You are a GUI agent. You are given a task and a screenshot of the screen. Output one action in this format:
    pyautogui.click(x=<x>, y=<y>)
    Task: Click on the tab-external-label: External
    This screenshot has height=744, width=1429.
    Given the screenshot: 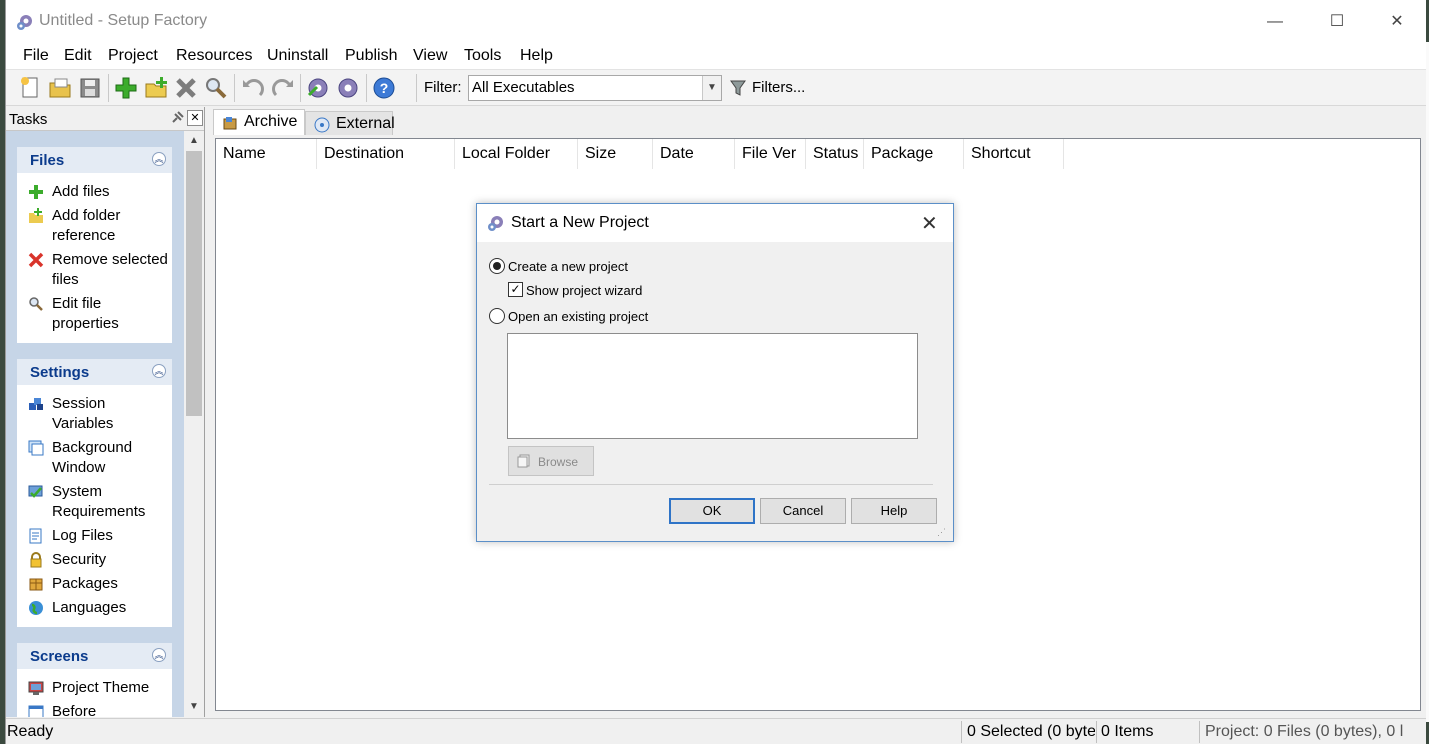 What is the action you would take?
    pyautogui.click(x=365, y=123)
    